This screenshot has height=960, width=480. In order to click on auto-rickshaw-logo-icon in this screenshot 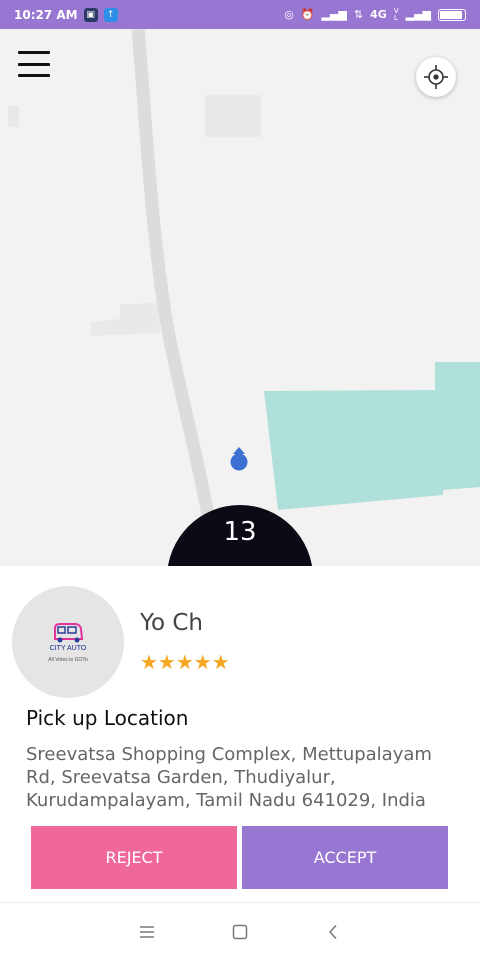, I will do `click(69, 633)`.